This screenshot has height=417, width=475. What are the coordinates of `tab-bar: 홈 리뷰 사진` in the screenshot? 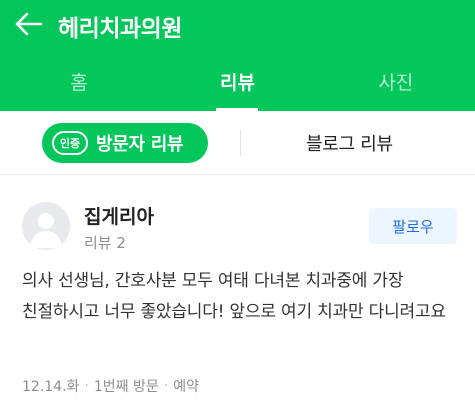 It's located at (237, 81).